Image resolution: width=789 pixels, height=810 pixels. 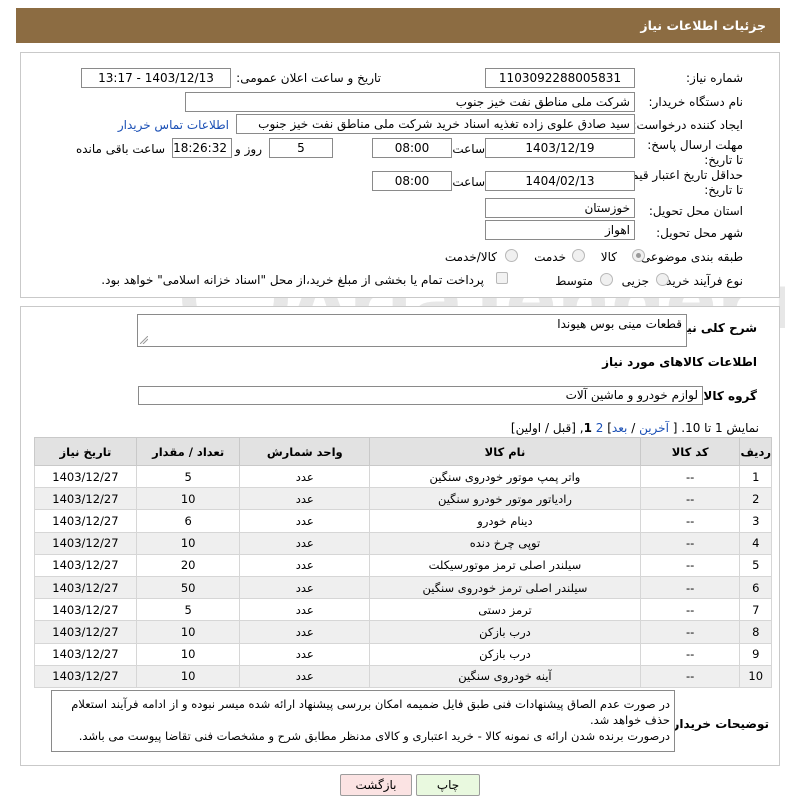 I want to click on need-number-field: 1103092288005831, so click(x=560, y=78).